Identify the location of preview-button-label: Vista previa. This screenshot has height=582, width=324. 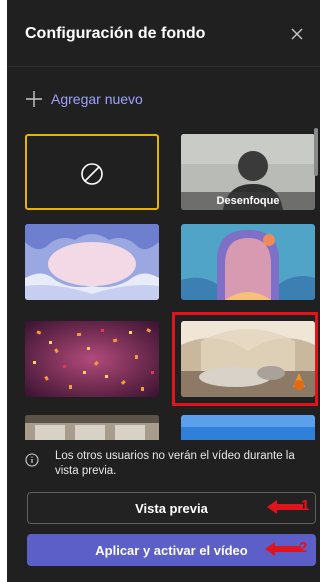
(171, 508).